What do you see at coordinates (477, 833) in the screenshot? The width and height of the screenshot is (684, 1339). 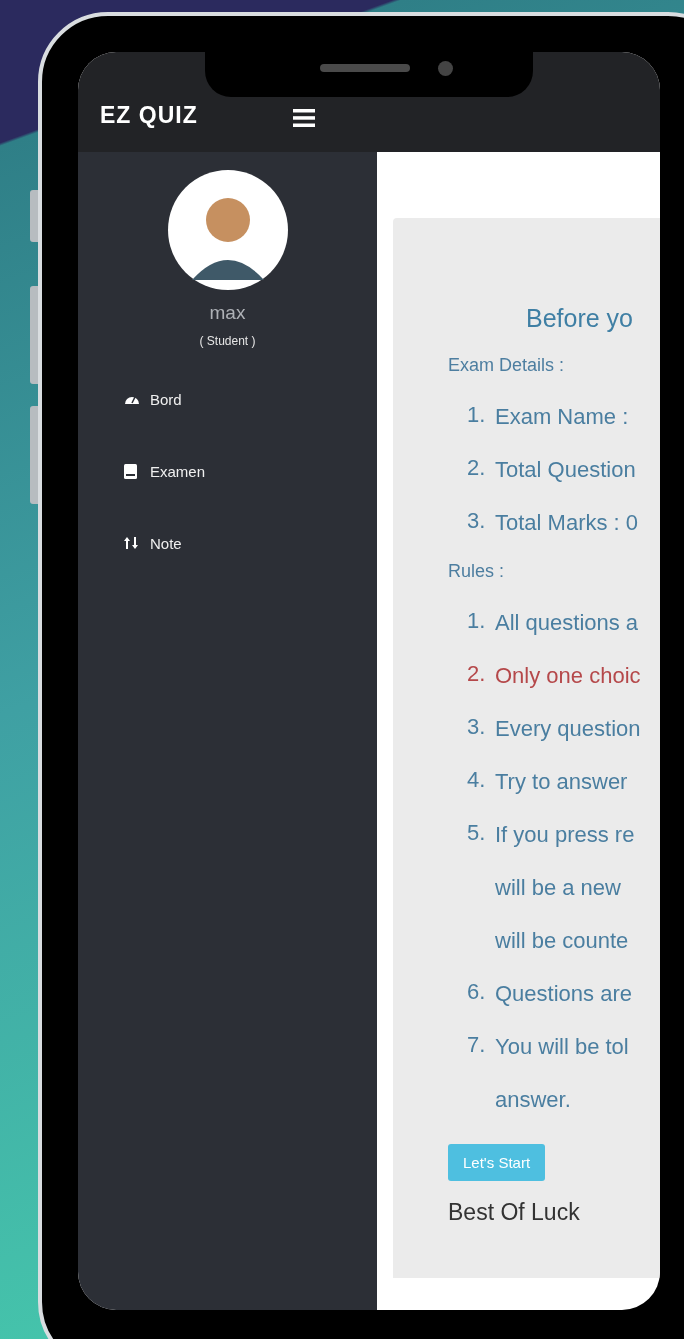 I see `list-number: 5.` at bounding box center [477, 833].